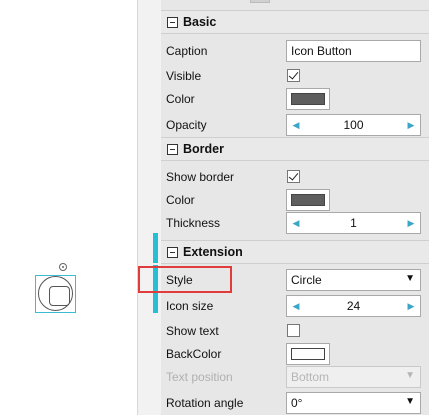 The height and width of the screenshot is (415, 429). I want to click on color-swatch, so click(308, 99).